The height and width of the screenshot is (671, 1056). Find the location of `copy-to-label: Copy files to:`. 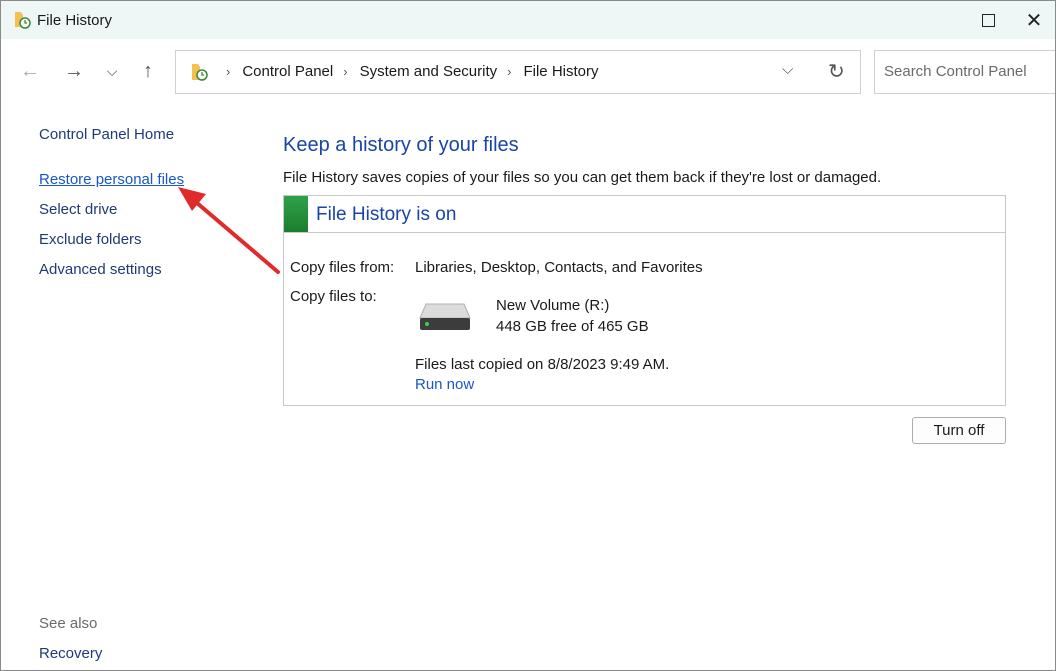

copy-to-label: Copy files to: is located at coordinates (333, 296).